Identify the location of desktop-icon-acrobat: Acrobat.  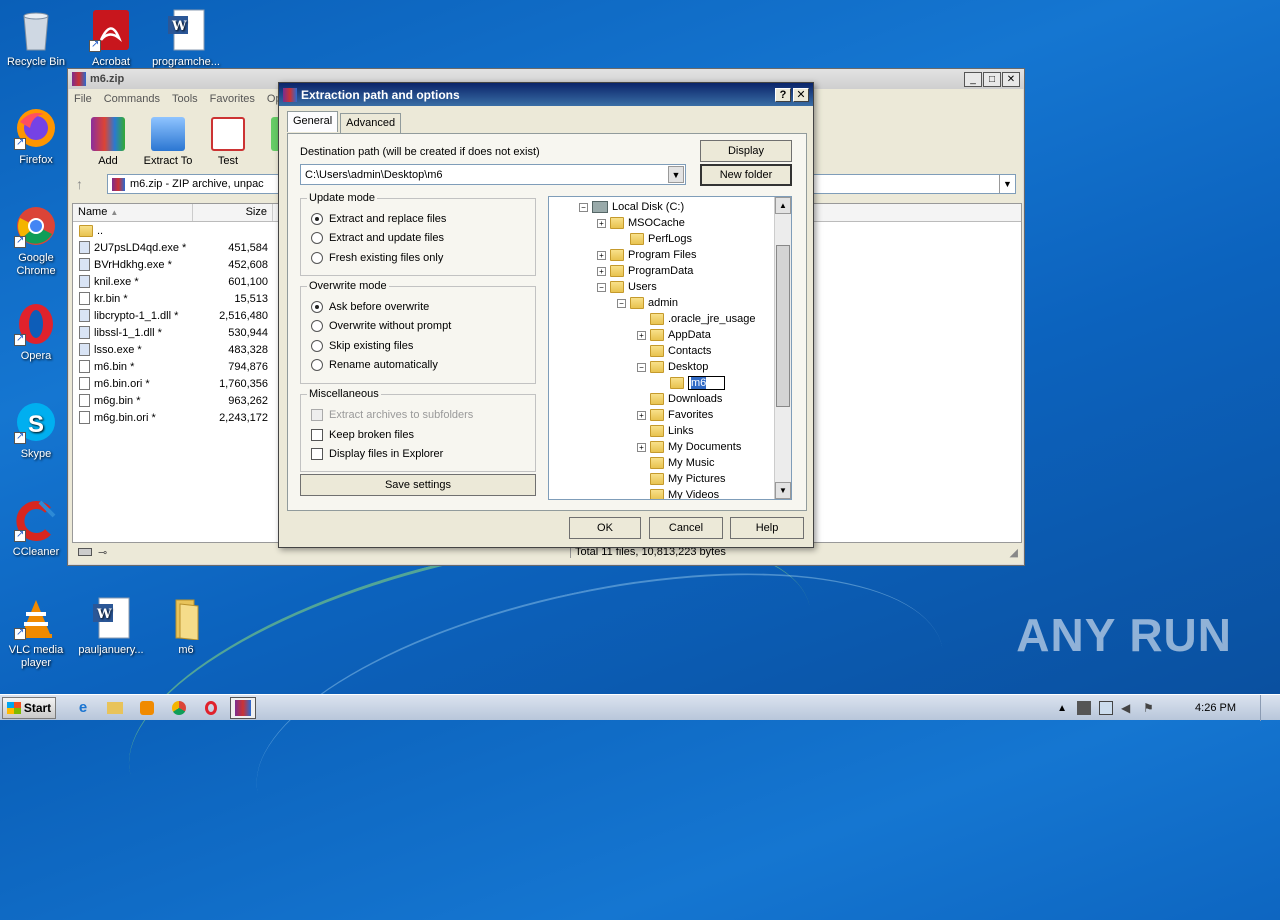
(111, 38).